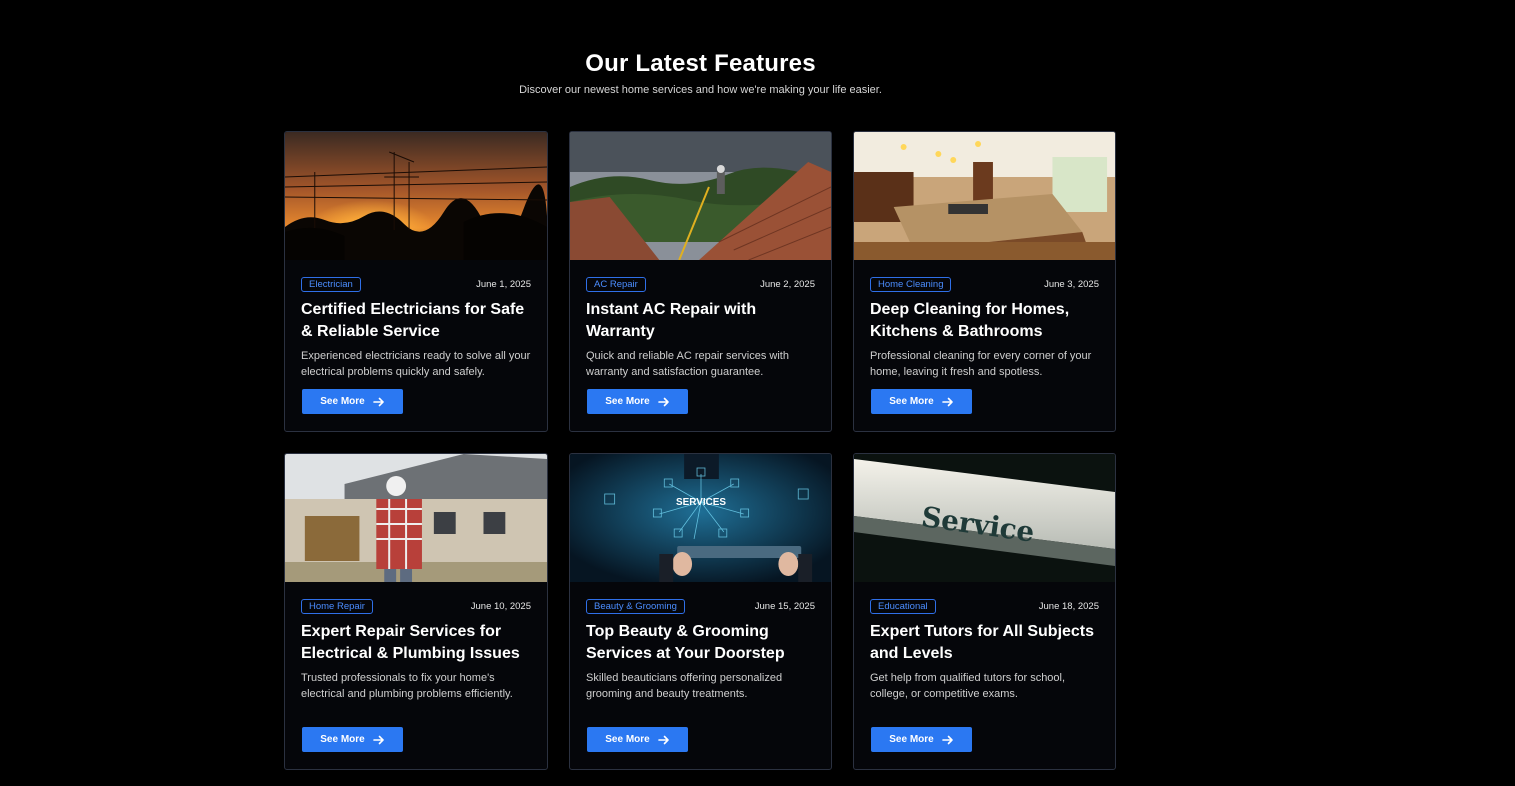 Image resolution: width=1515 pixels, height=786 pixels. I want to click on category-tag: Beauty & Grooming, so click(635, 606).